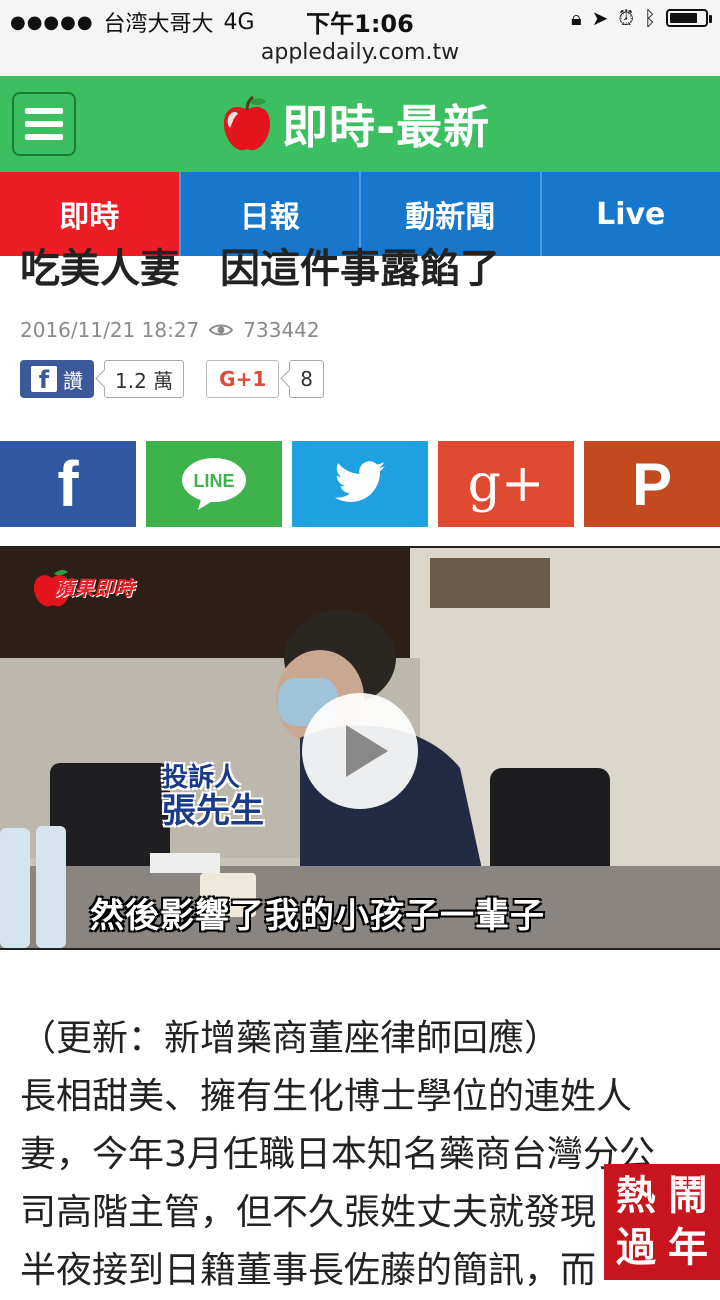 This screenshot has width=720, height=1300. I want to click on line-label: LINE, so click(213, 481).